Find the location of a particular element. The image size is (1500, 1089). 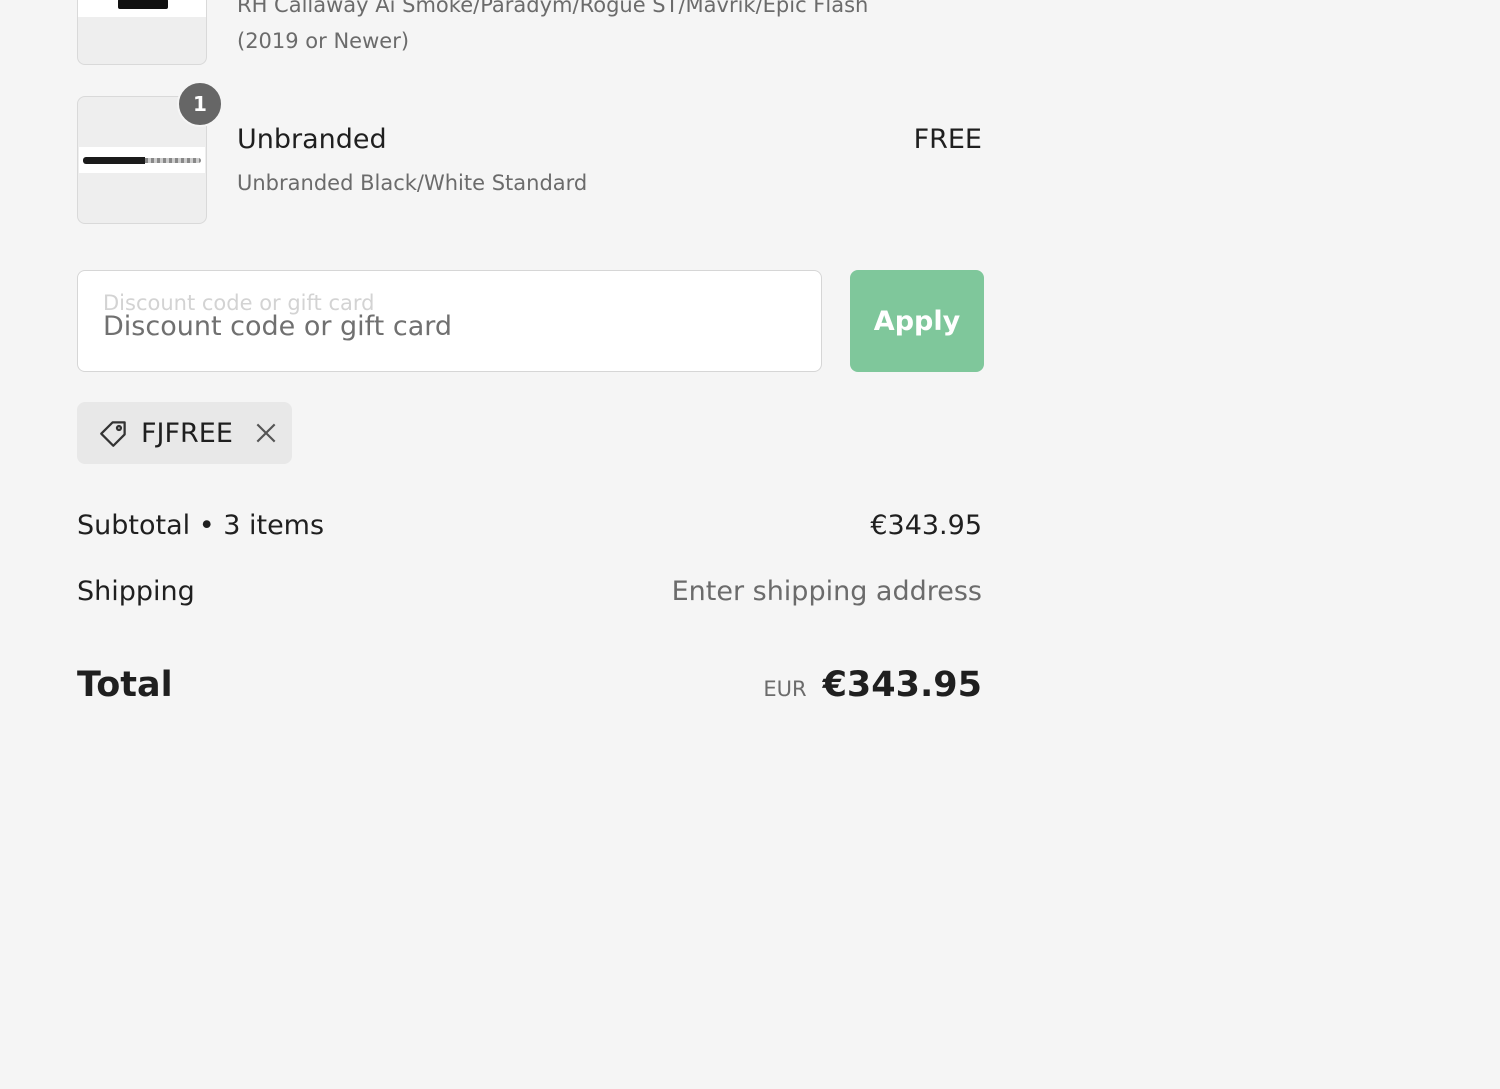

item-variant-line2: (2019 or Newer) is located at coordinates (323, 41).